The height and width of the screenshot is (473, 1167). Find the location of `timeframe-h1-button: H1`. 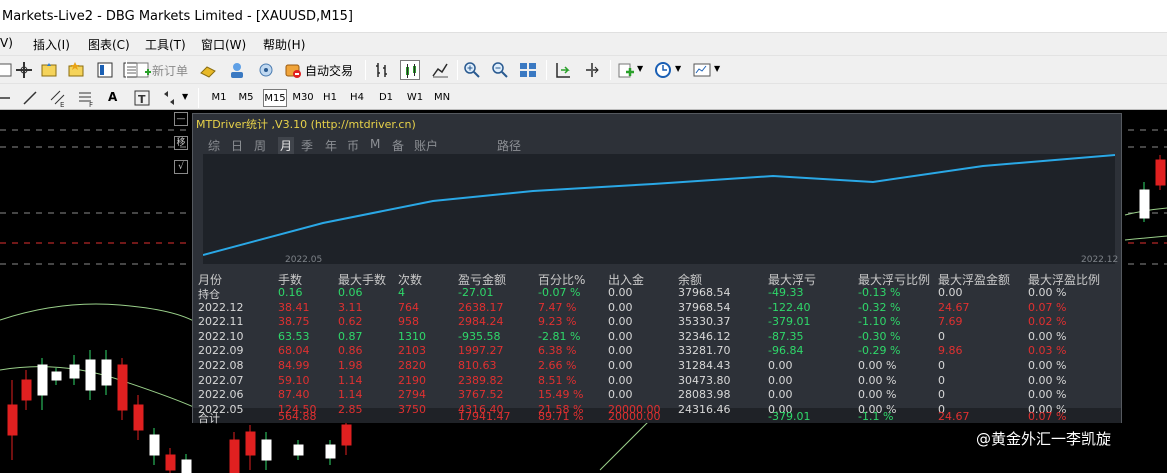

timeframe-h1-button: H1 is located at coordinates (330, 98).